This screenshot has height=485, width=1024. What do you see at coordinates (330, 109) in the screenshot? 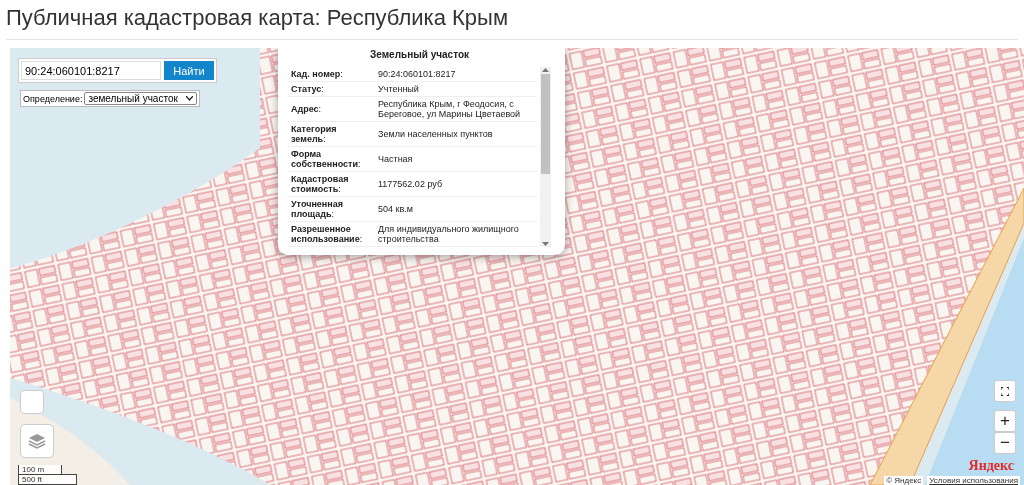
I see `field-label: Адрес:` at bounding box center [330, 109].